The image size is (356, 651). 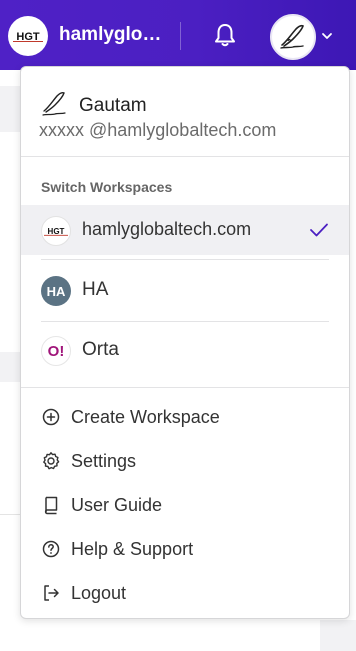 What do you see at coordinates (95, 289) in the screenshot?
I see `workspace-label: HA` at bounding box center [95, 289].